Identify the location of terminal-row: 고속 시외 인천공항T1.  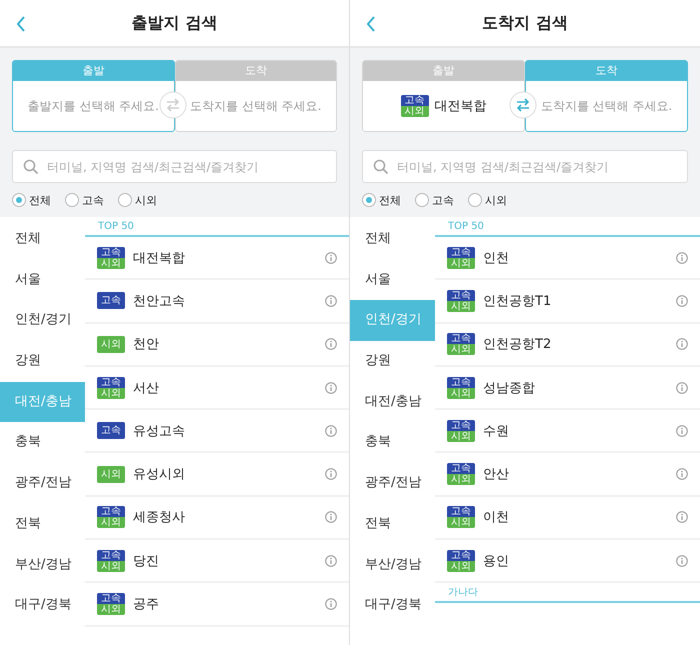
(567, 302).